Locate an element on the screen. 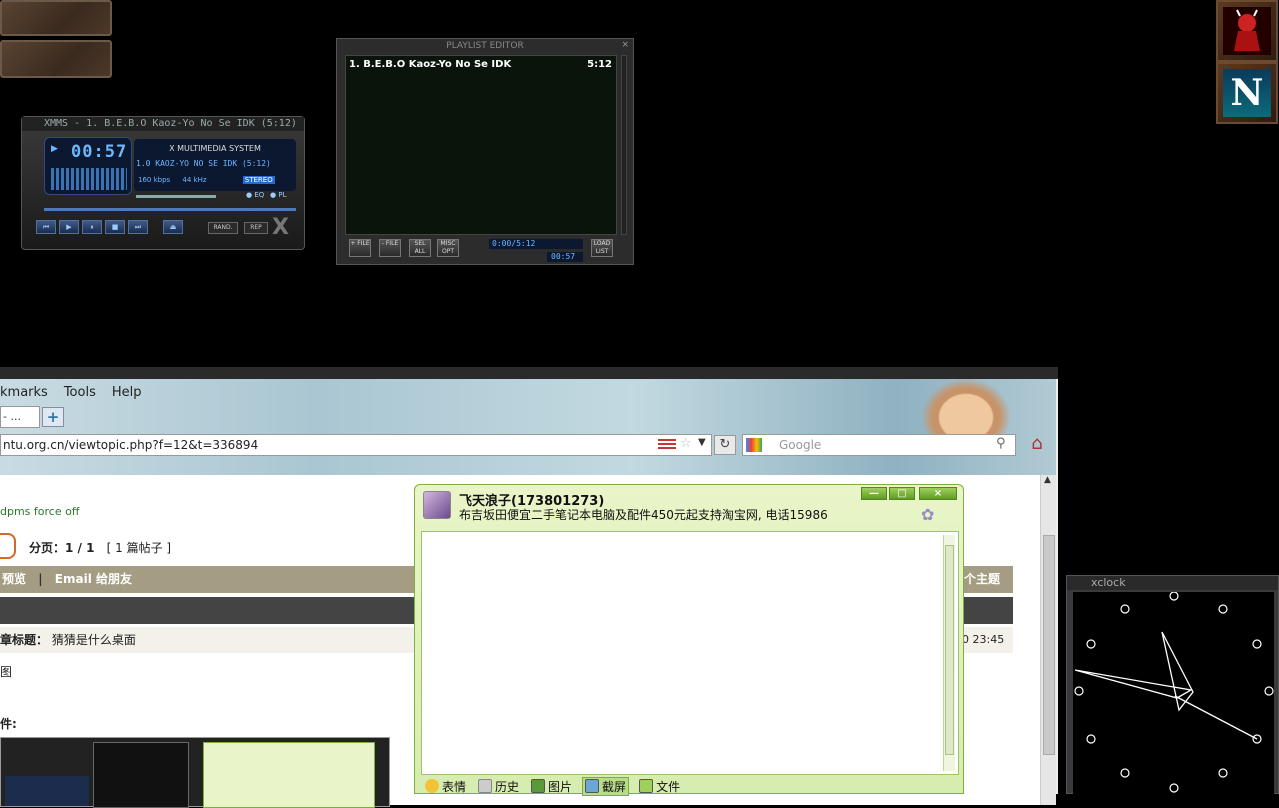 This screenshot has width=1279, height=808. pl-toggle: ● PL is located at coordinates (278, 195).